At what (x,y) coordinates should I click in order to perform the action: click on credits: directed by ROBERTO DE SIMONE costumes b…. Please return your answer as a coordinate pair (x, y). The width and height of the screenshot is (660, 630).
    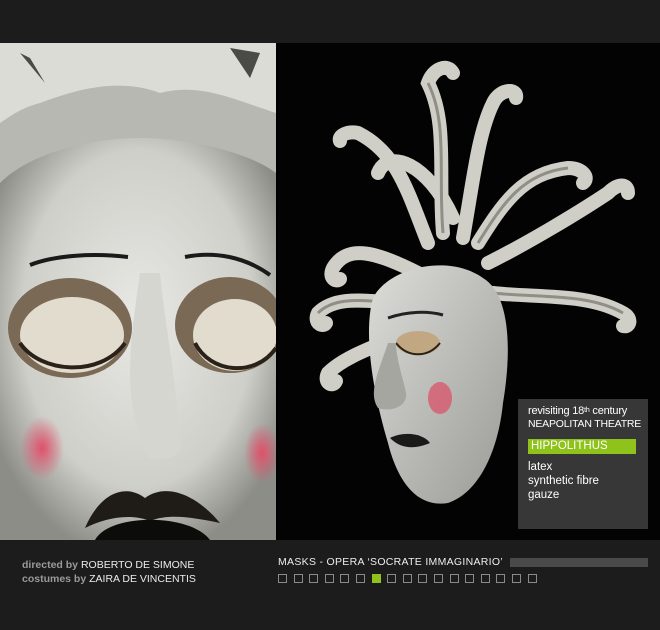
    Looking at the image, I should click on (109, 572).